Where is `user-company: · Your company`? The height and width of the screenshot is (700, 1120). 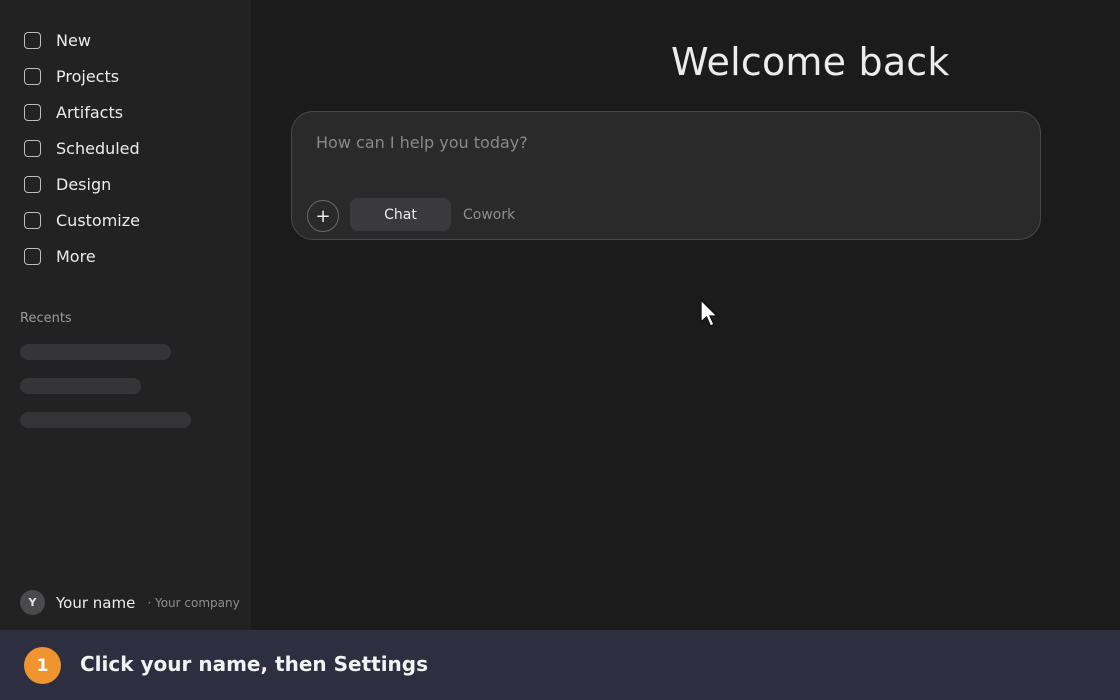 user-company: · Your company is located at coordinates (193, 602).